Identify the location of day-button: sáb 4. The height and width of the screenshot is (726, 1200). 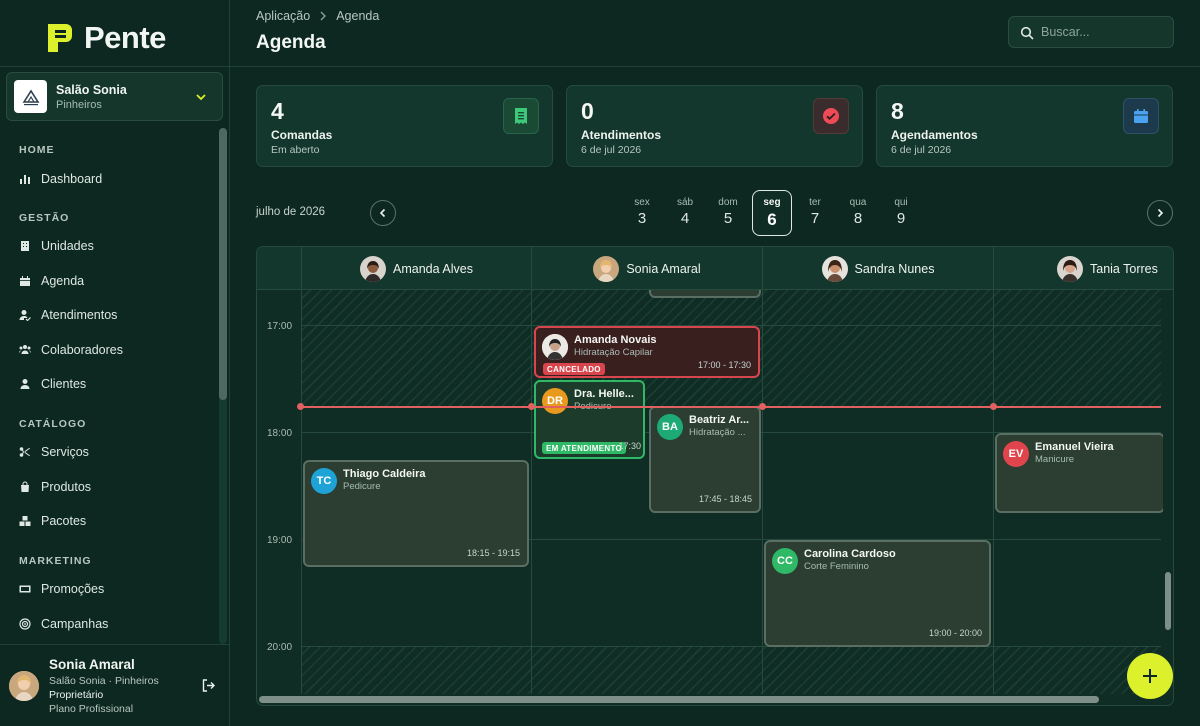
(685, 212).